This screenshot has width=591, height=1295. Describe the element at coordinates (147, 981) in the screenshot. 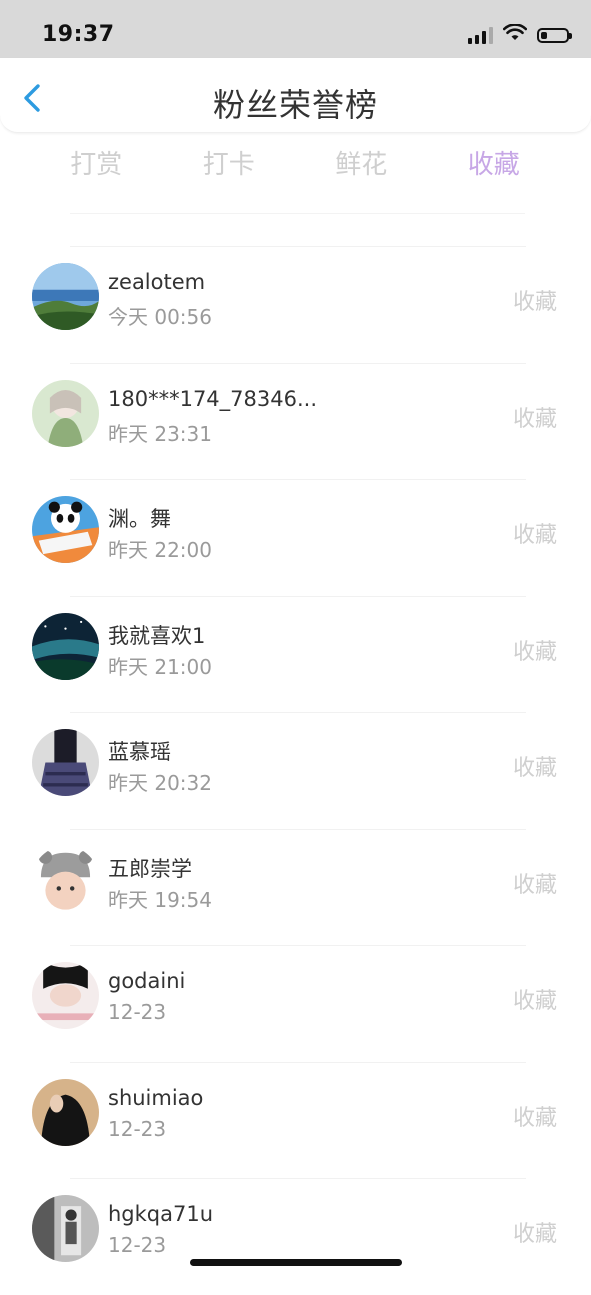

I see `fan-name: godaini` at that location.